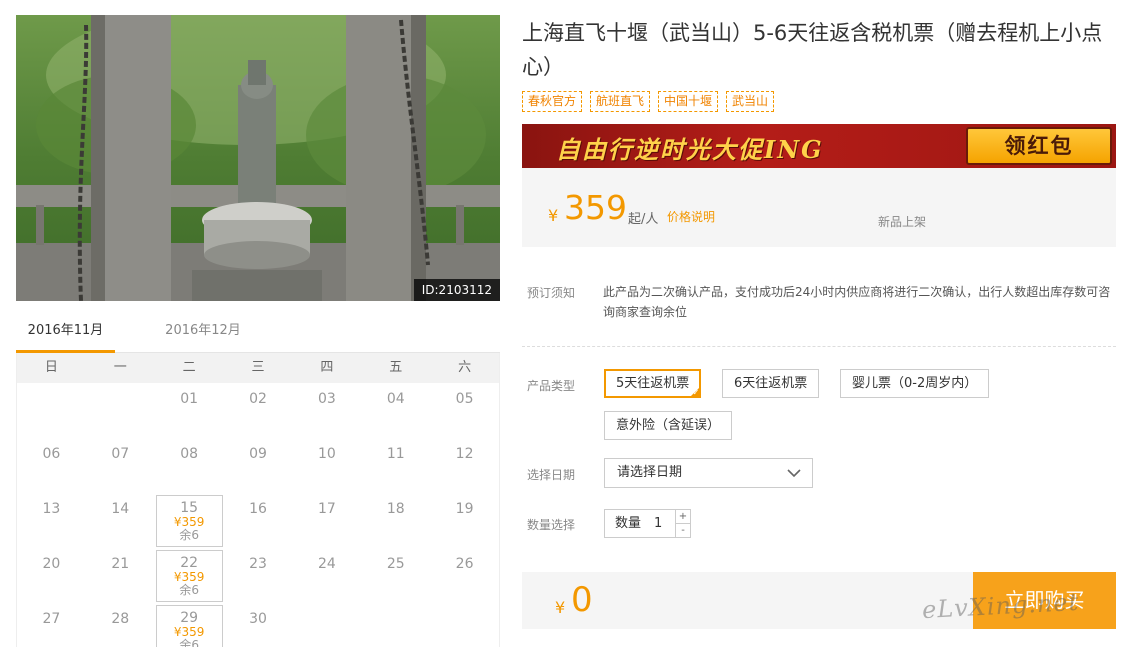 Image resolution: width=1129 pixels, height=647 pixels. I want to click on calendar-day: 20, so click(51, 575).